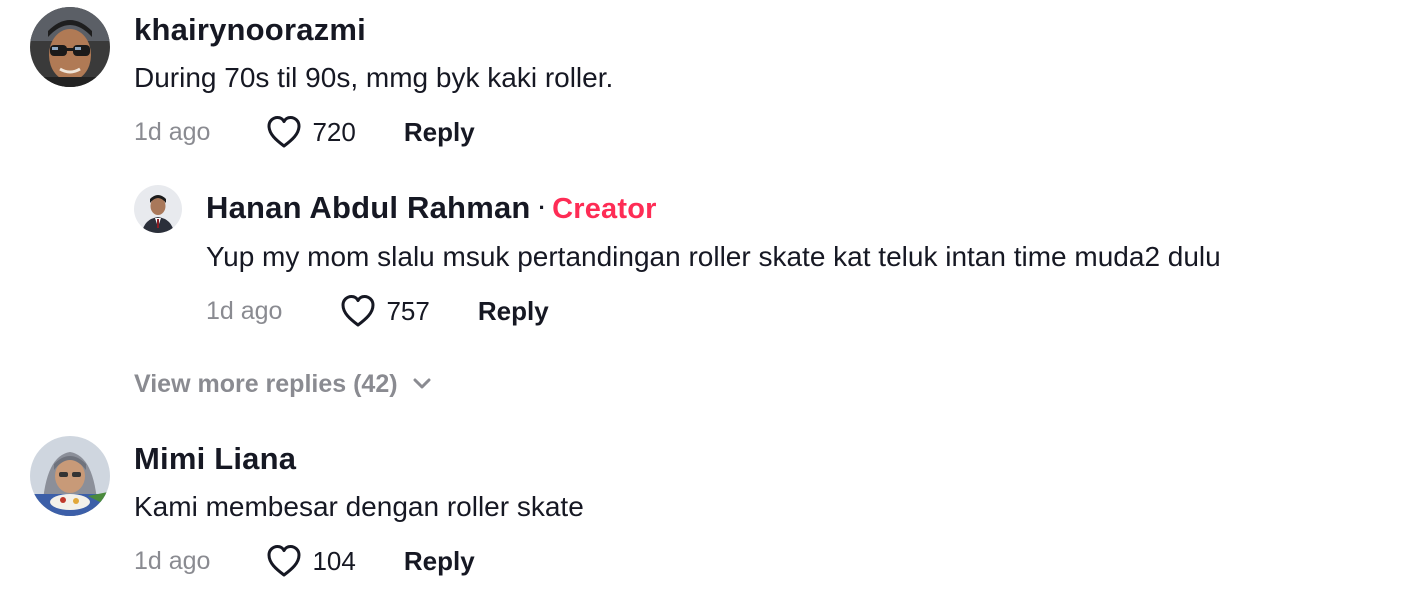 The width and height of the screenshot is (1404, 594). Describe the element at coordinates (422, 383) in the screenshot. I see `chevron-down-icon` at that location.